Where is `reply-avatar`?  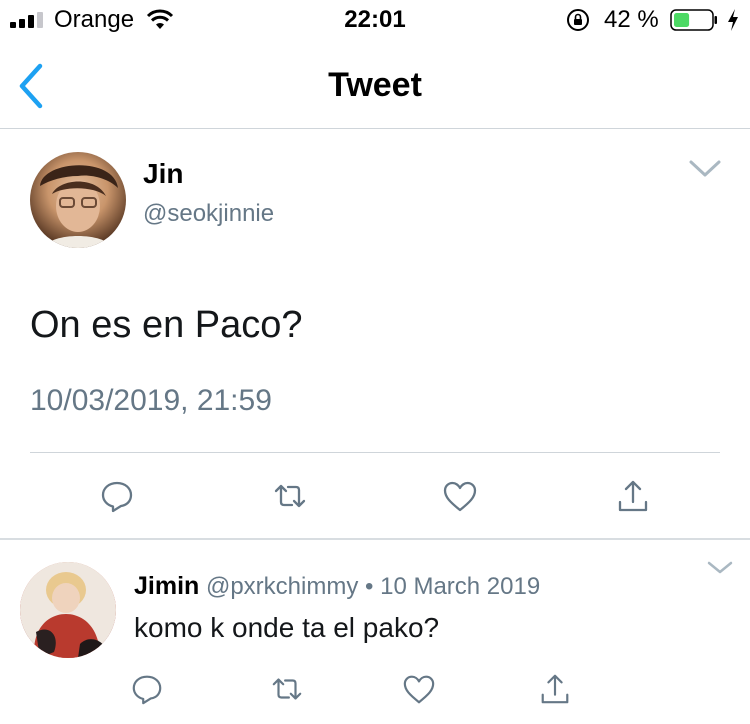
reply-avatar is located at coordinates (68, 610).